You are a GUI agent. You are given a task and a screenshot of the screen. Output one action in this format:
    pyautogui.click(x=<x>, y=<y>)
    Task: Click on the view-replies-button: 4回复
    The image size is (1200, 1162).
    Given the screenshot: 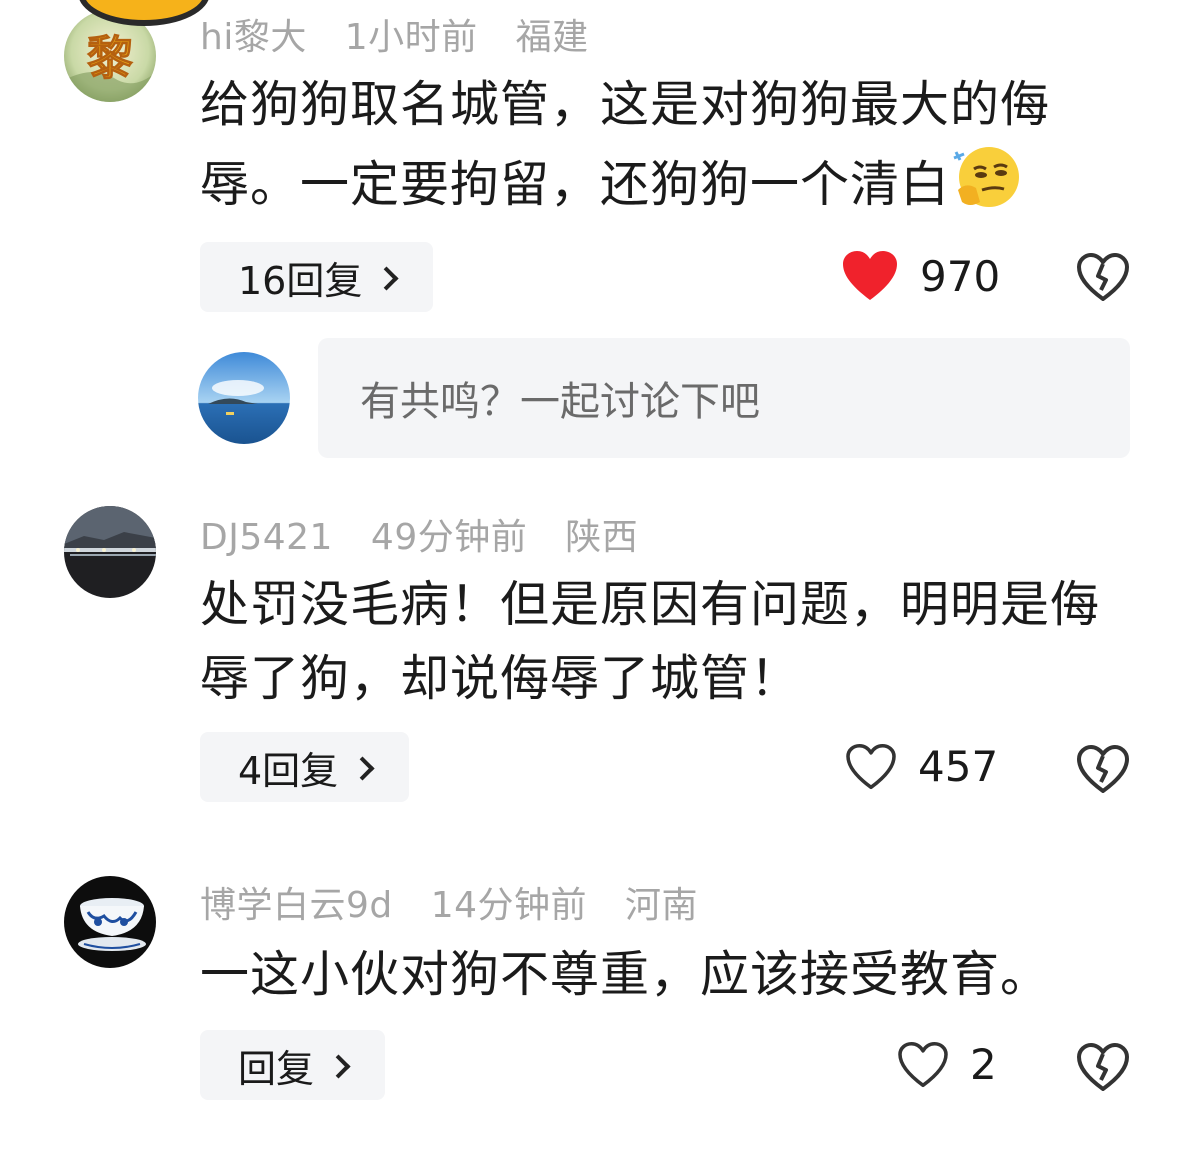 What is the action you would take?
    pyautogui.click(x=305, y=767)
    